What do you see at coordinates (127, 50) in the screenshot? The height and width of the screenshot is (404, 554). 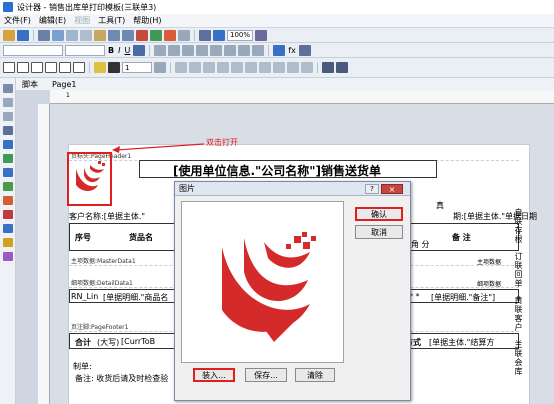 I see `underline-button: U` at bounding box center [127, 50].